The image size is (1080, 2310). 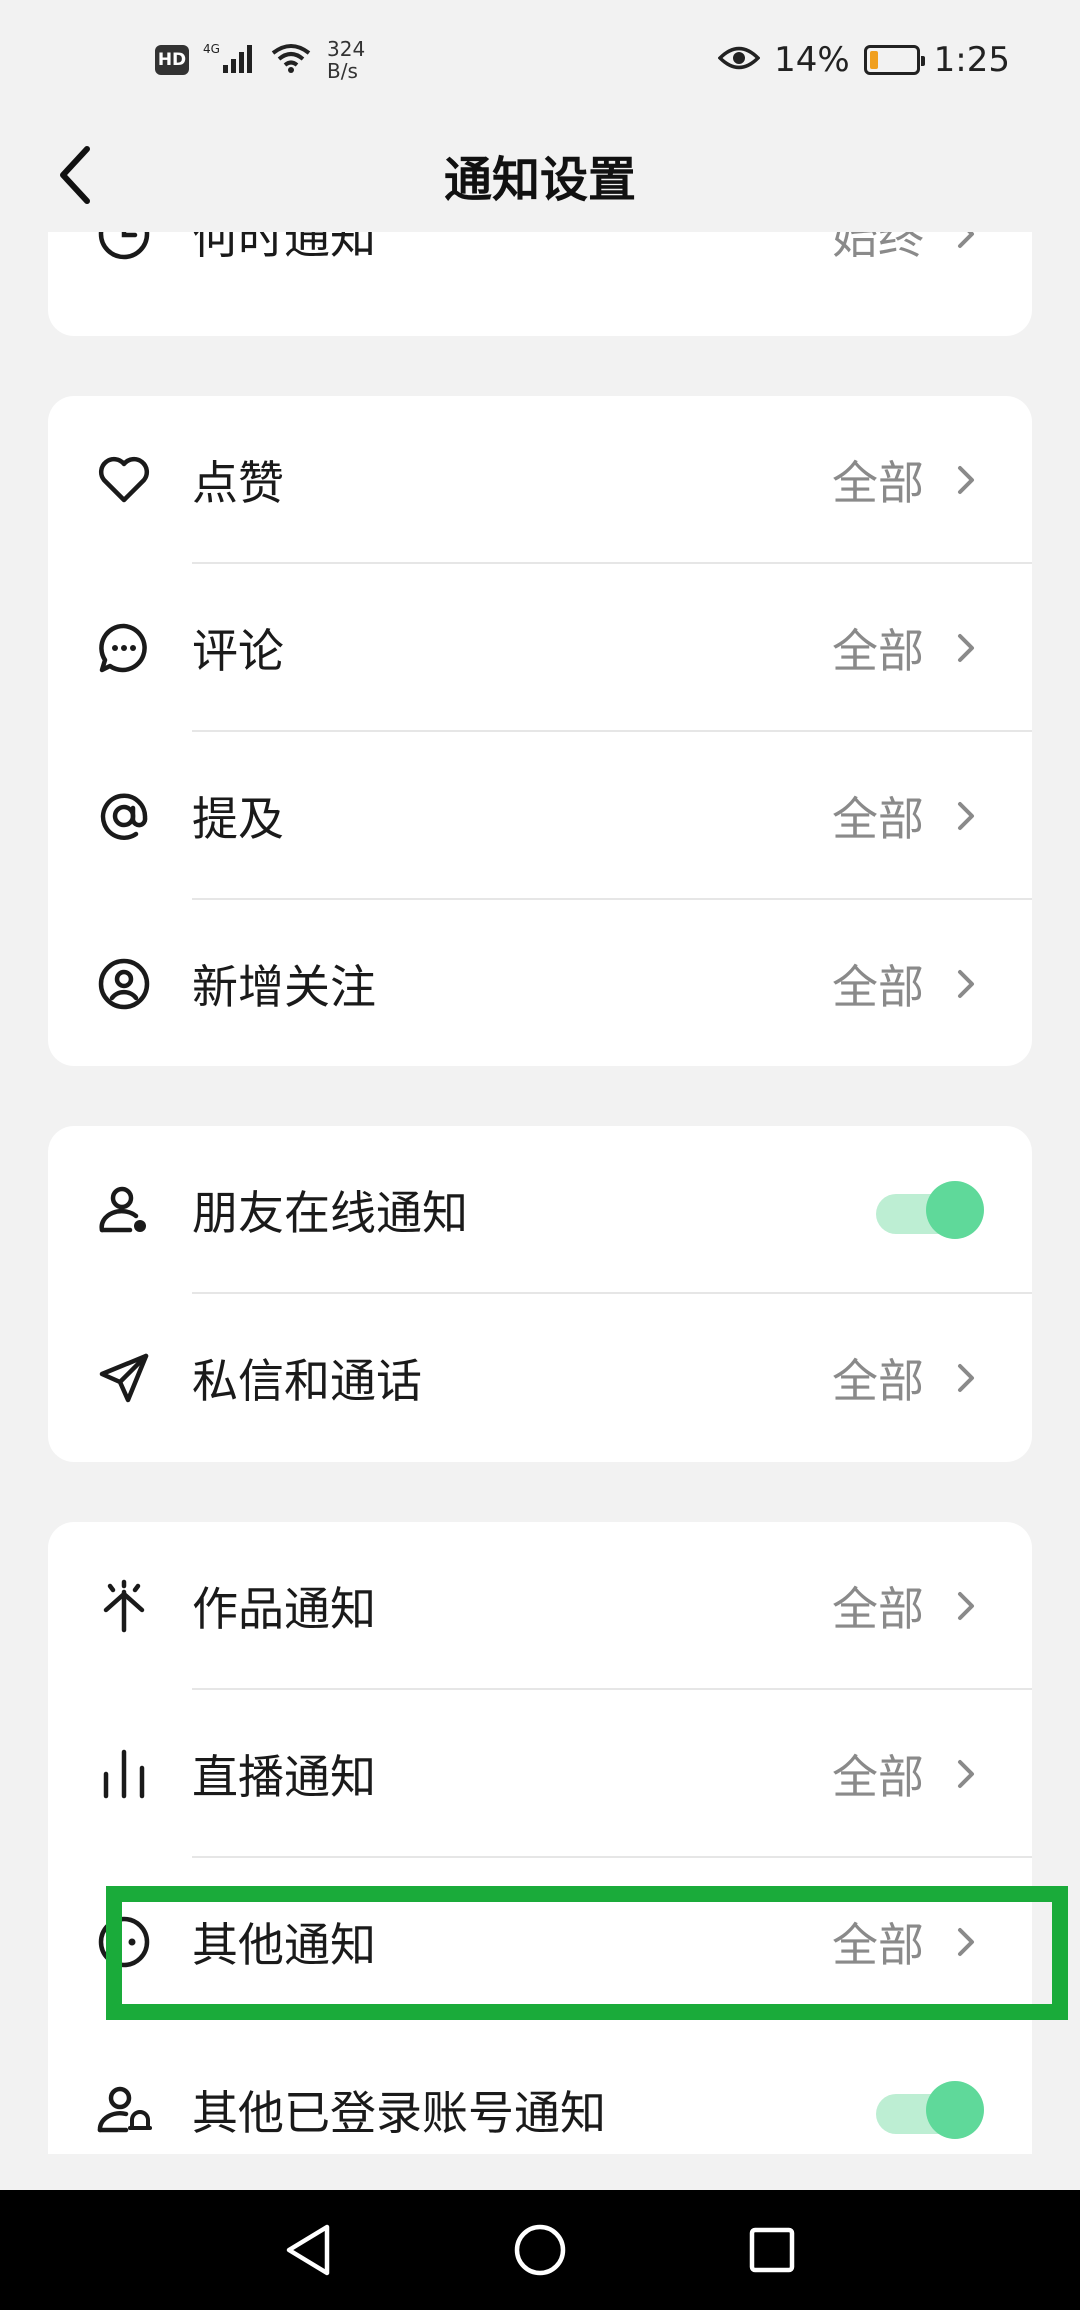 I want to click on back-button, so click(x=75, y=175).